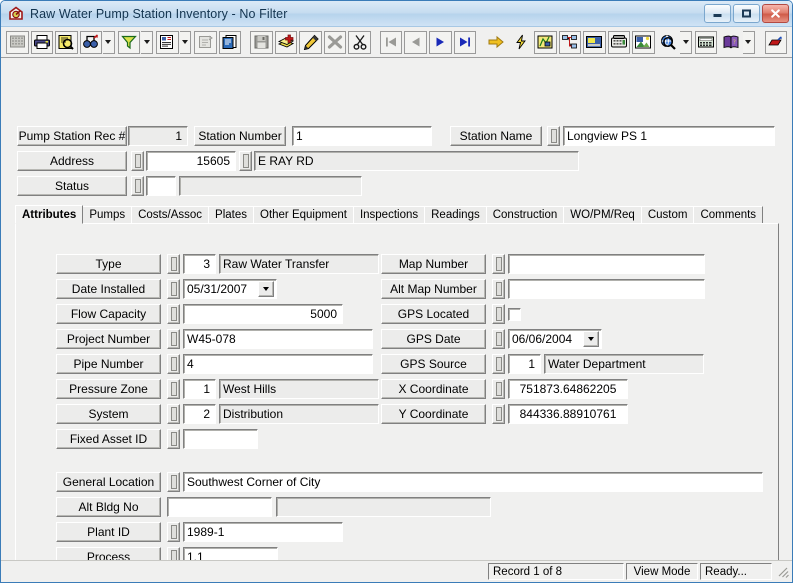 The width and height of the screenshot is (793, 583). I want to click on close-button, so click(775, 13).